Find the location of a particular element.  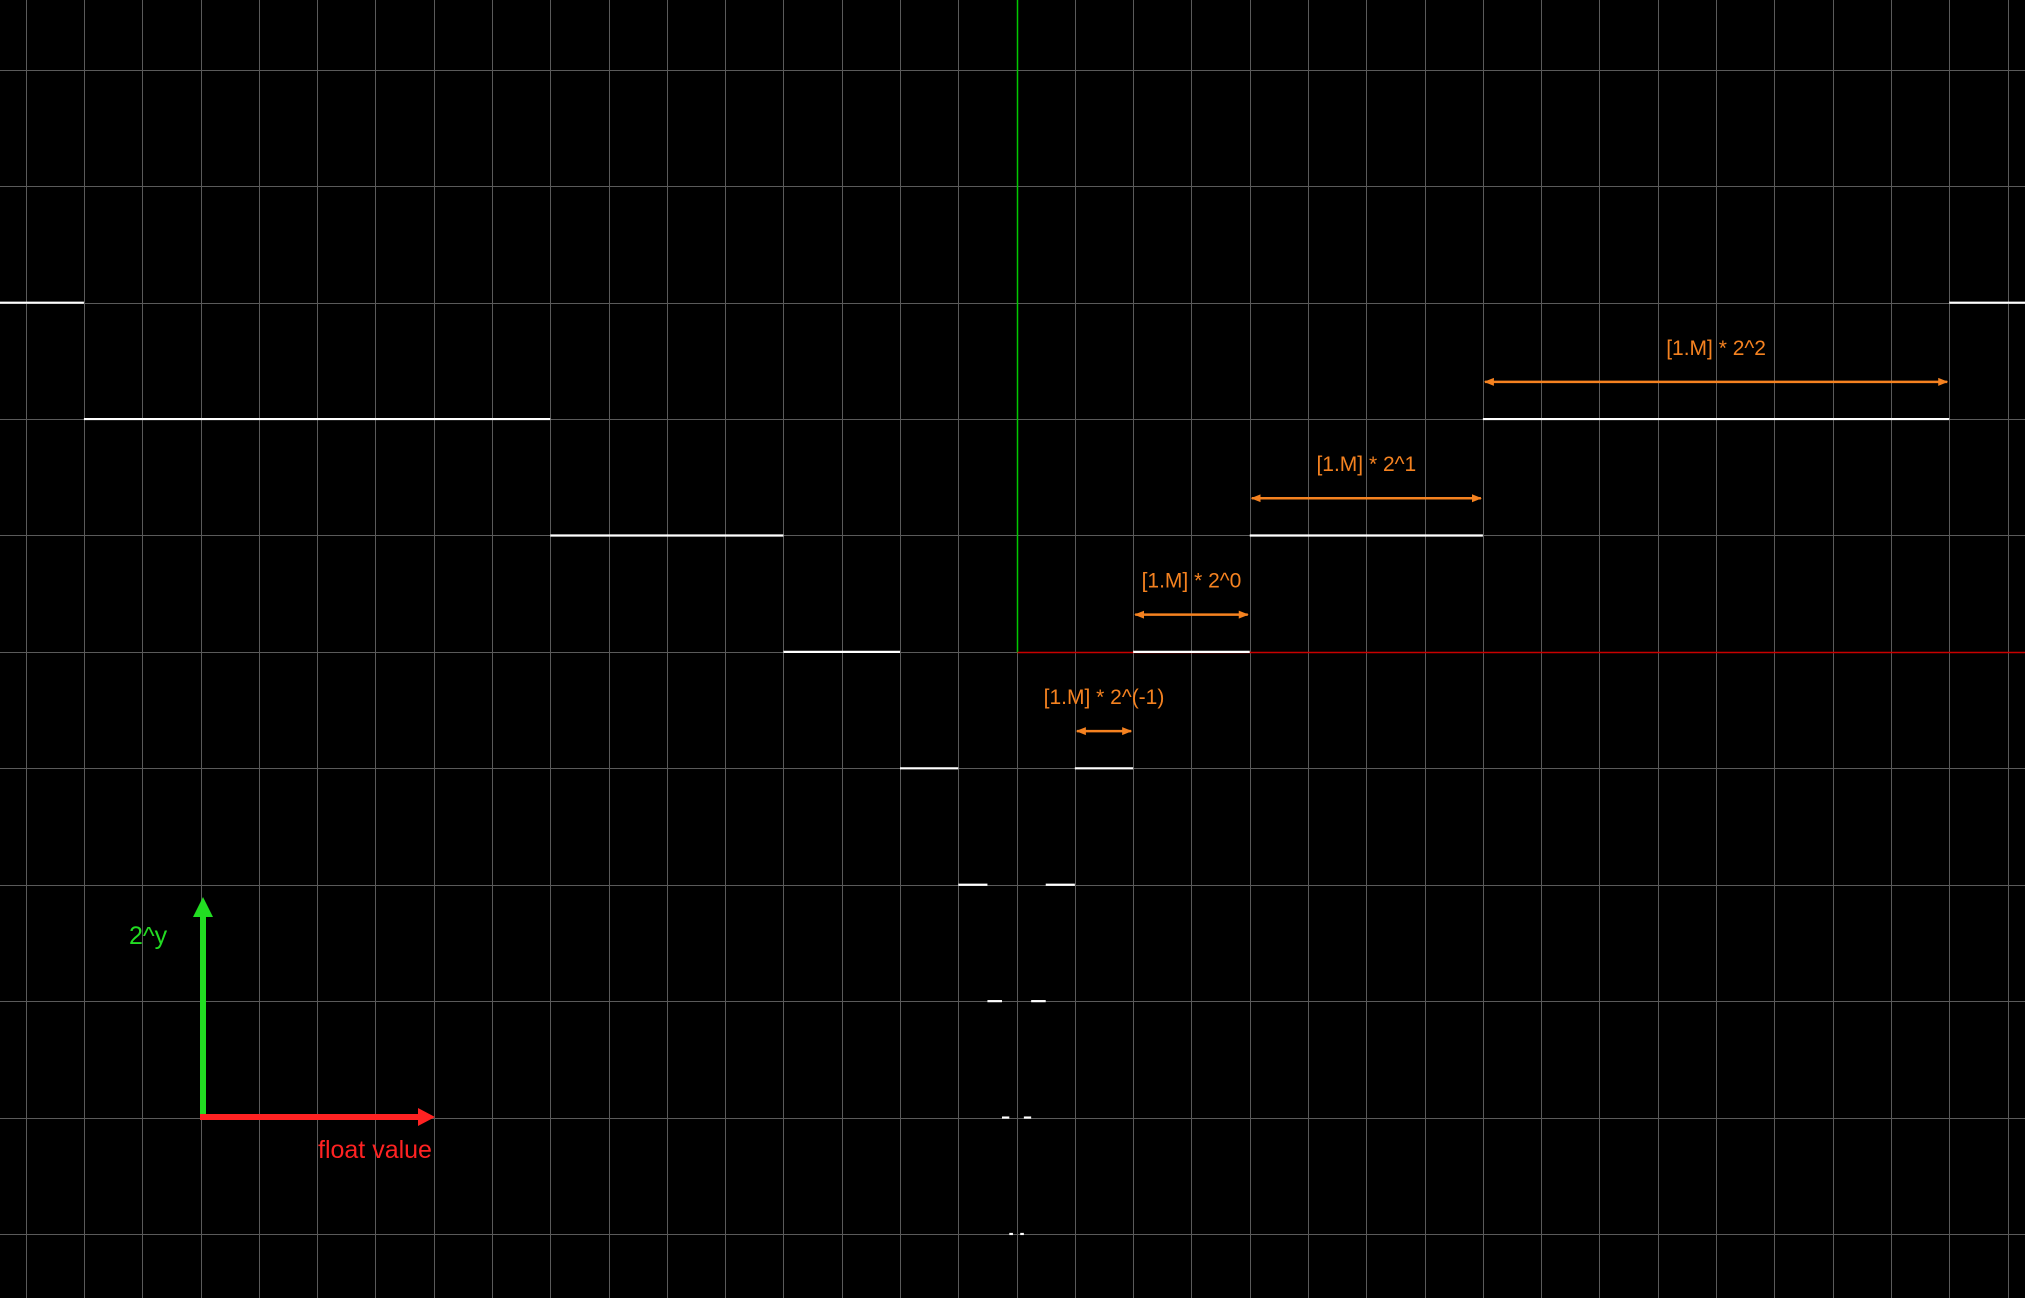

span-label: [1.M] * 2^2 is located at coordinates (1716, 348).